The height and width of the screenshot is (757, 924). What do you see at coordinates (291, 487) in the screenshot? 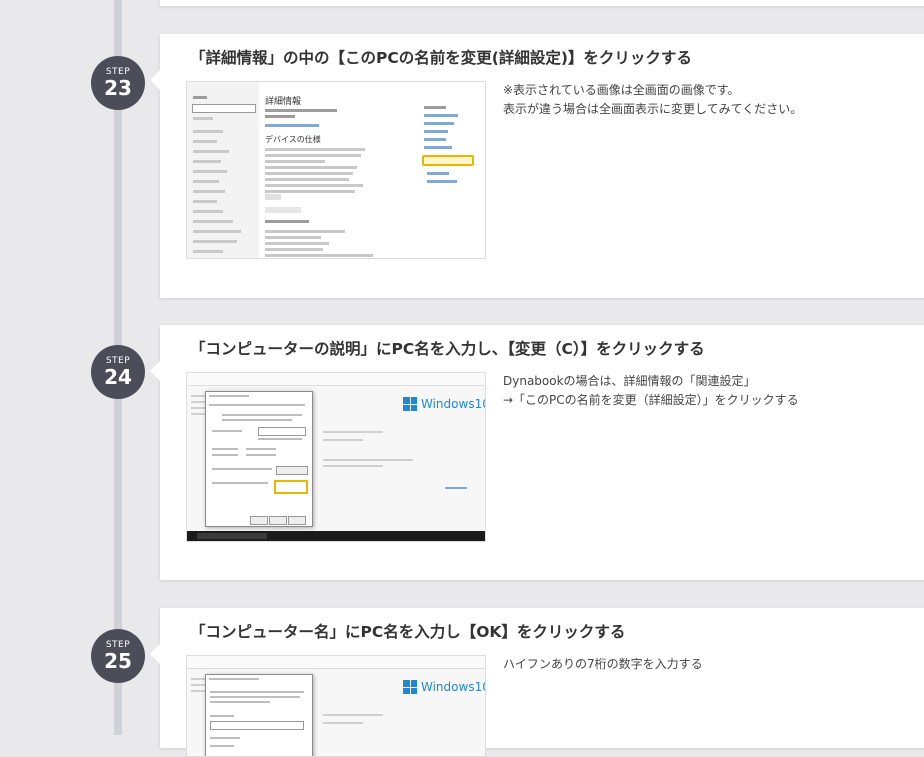
I see `change-button-highlight` at bounding box center [291, 487].